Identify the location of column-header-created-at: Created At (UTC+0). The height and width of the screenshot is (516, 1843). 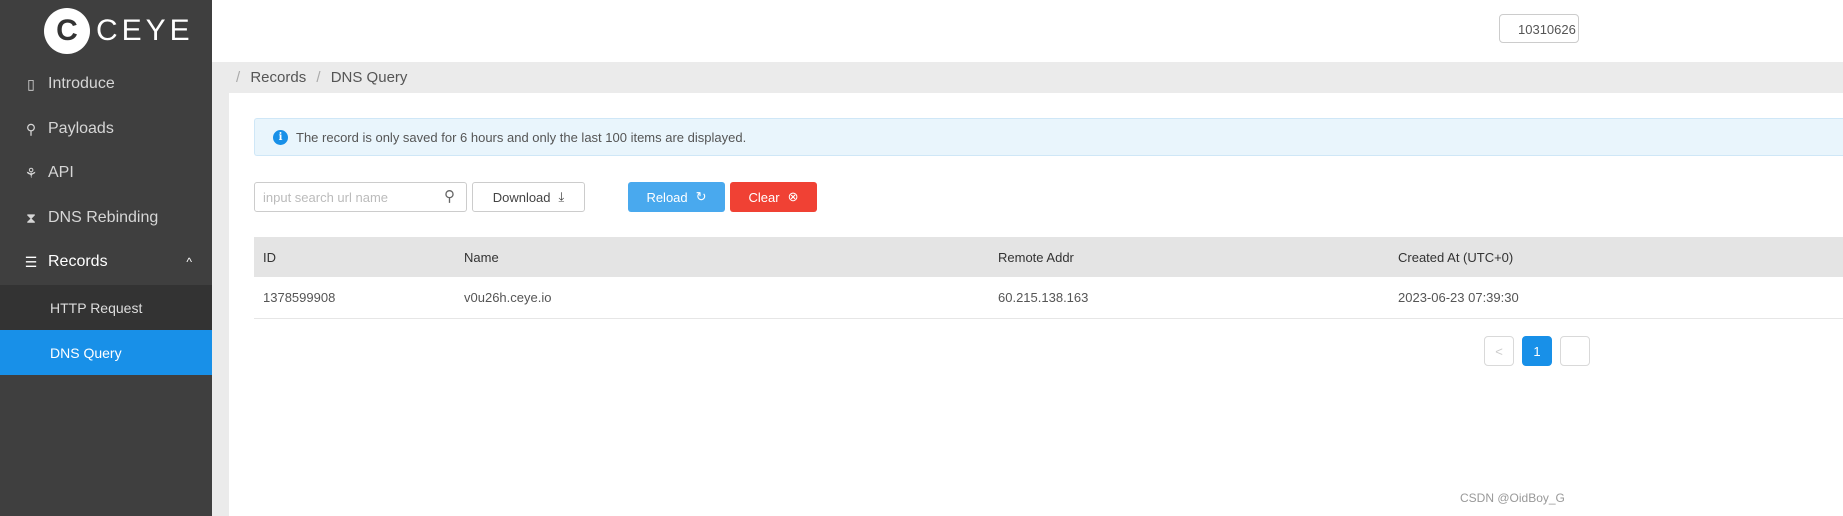
(1456, 257).